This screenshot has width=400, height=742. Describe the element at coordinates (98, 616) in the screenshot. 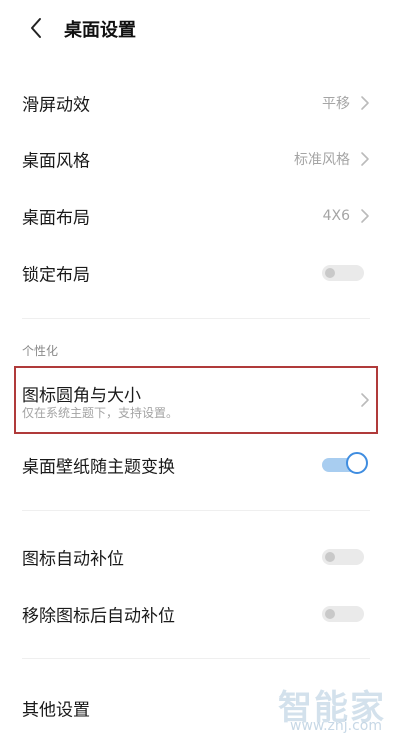

I see `setting-label: 移除图标后自动补位` at that location.